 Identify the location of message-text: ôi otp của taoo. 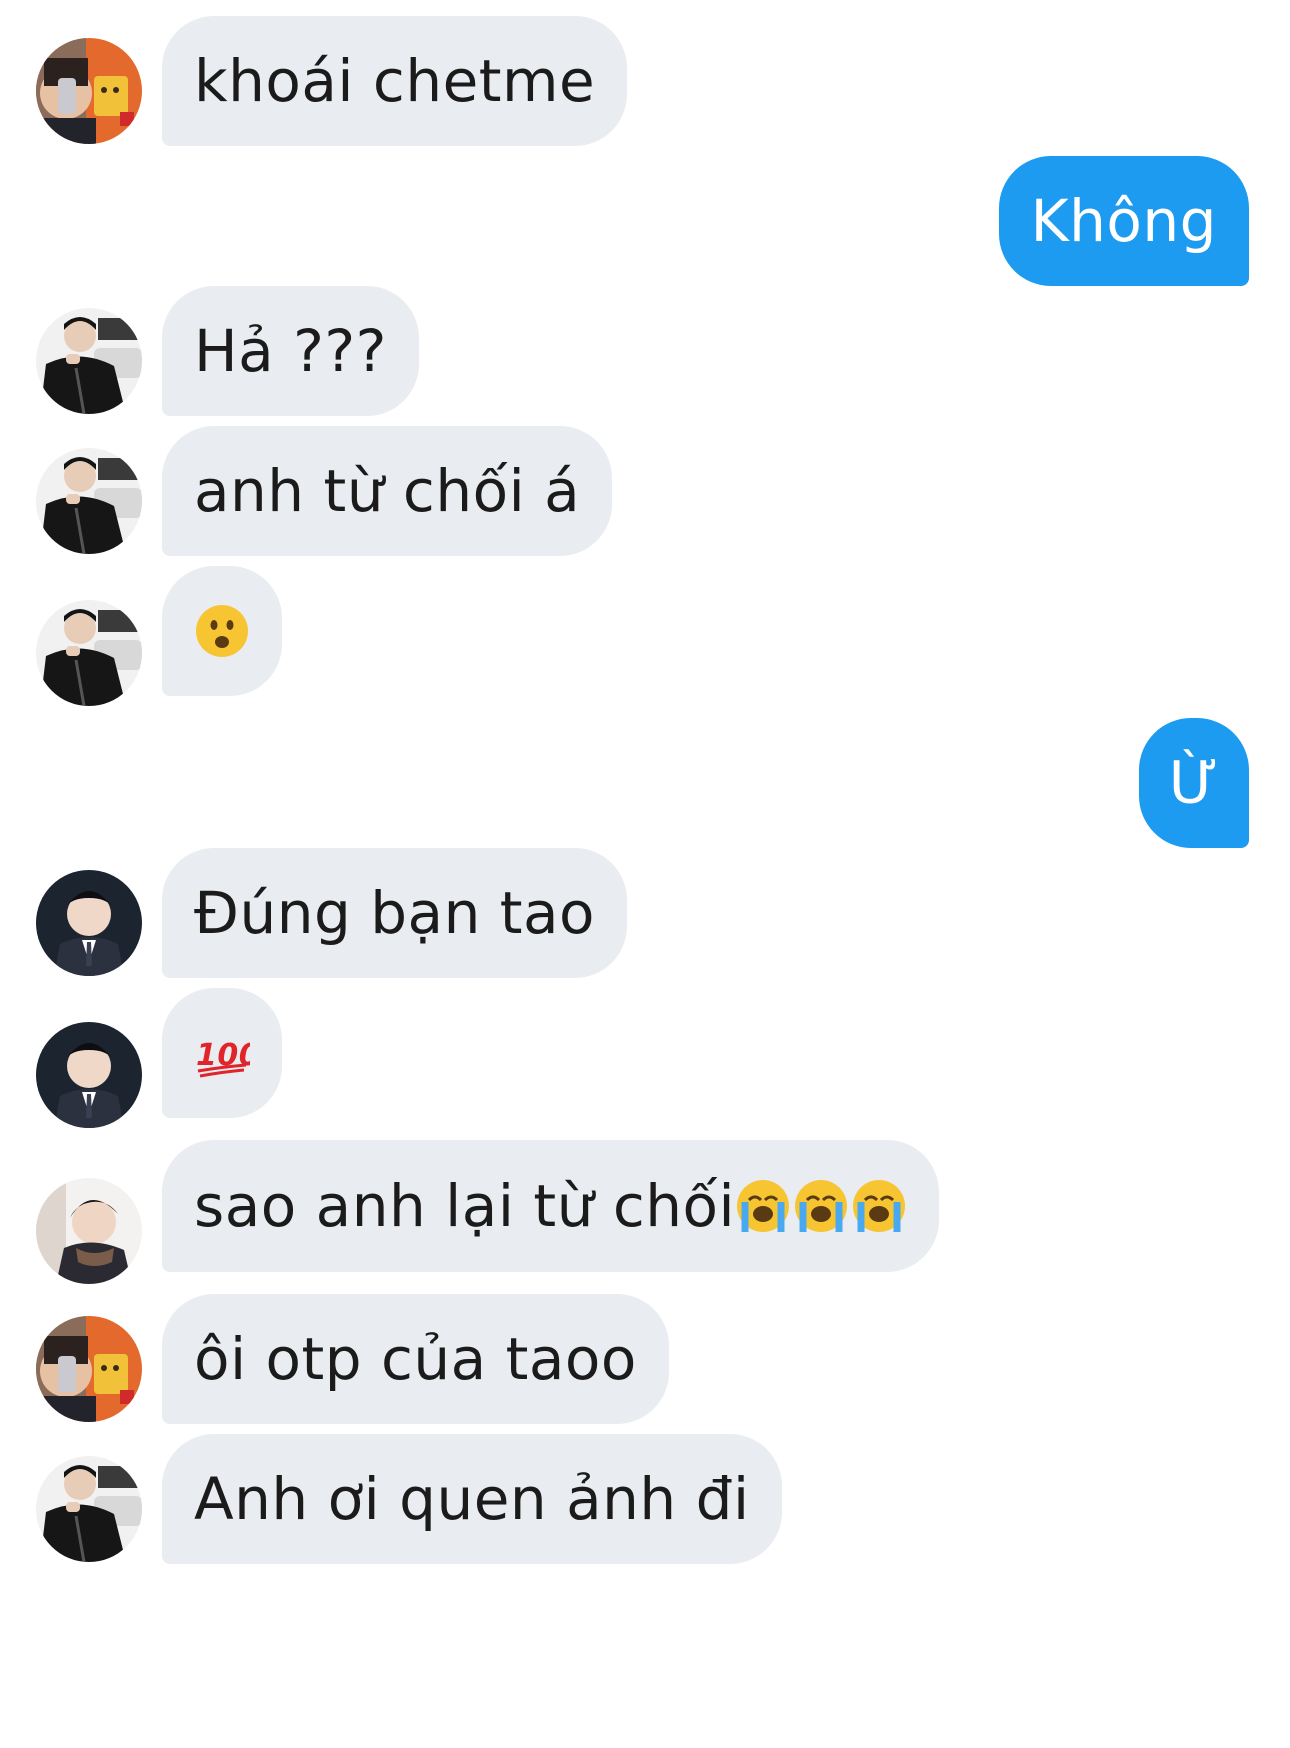
(415, 1359).